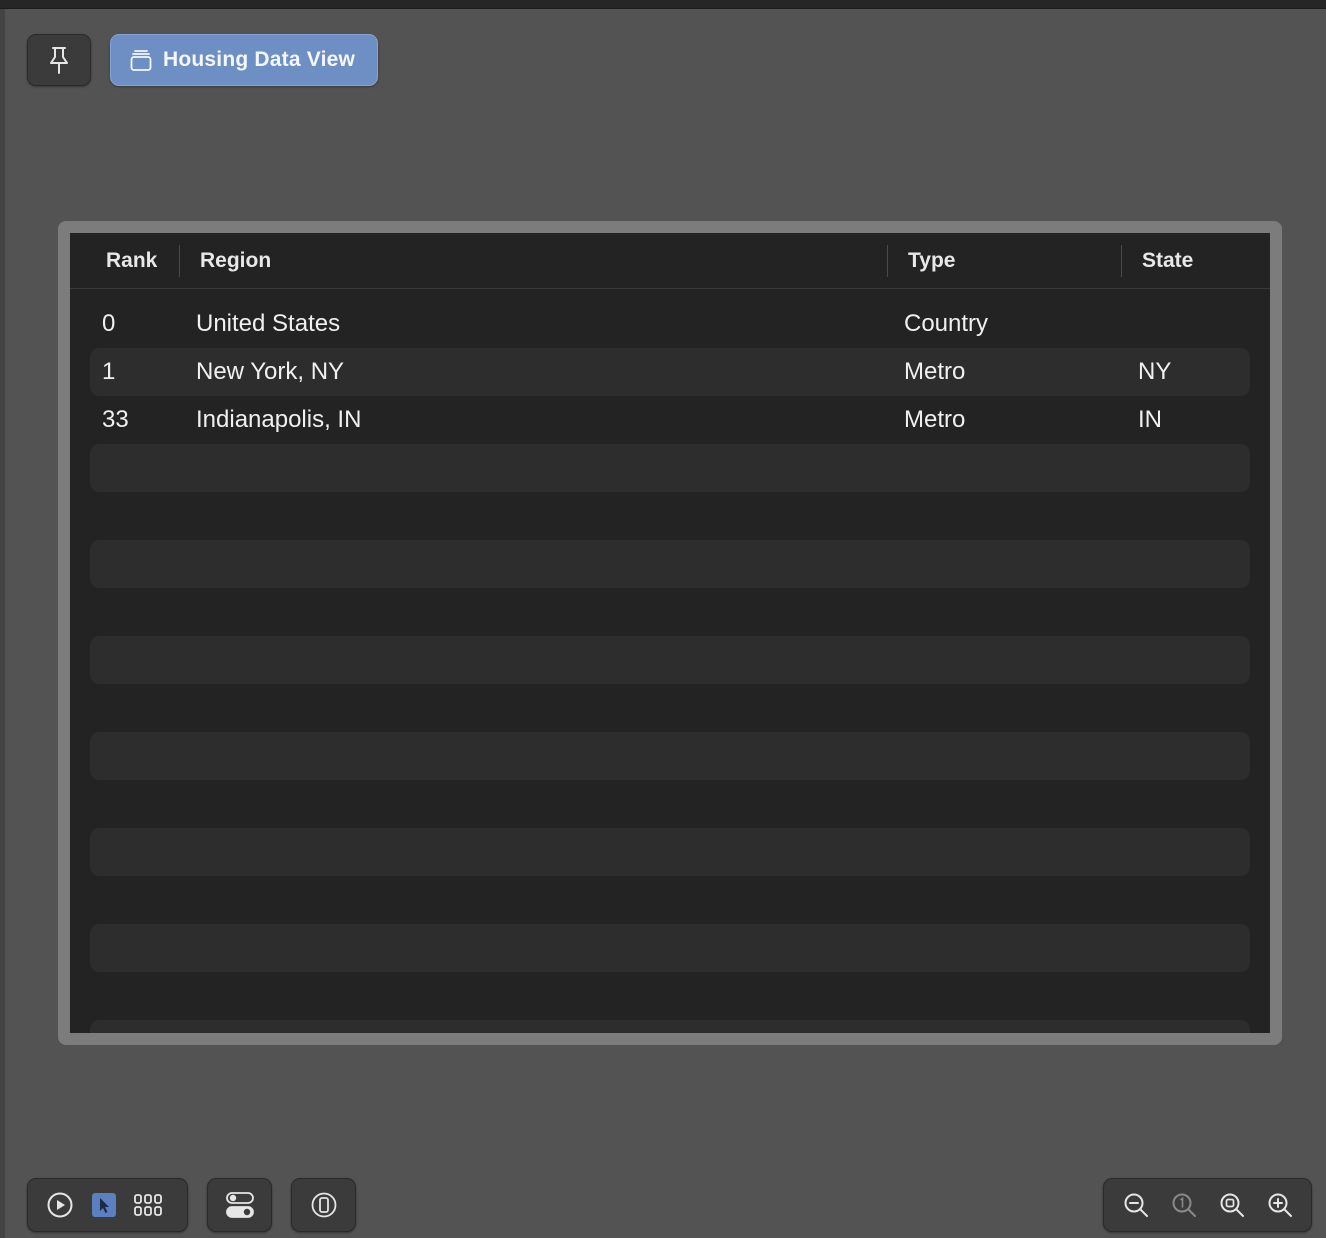 Image resolution: width=1326 pixels, height=1238 pixels. Describe the element at coordinates (279, 419) in the screenshot. I see `cell-region: Indianapolis, IN` at that location.